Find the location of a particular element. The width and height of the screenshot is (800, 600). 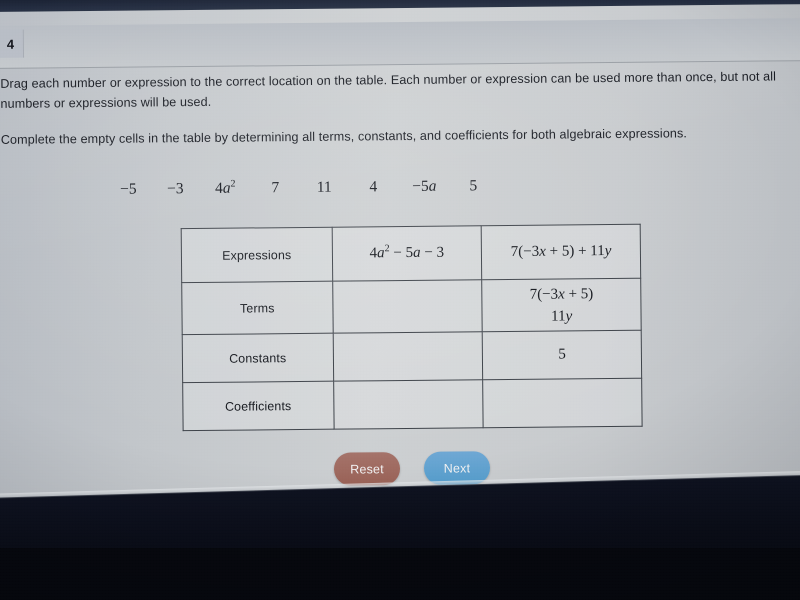

draggable-tile-bank: −5 −3 4a2 7 11 4 −5a 5 is located at coordinates (300, 188).